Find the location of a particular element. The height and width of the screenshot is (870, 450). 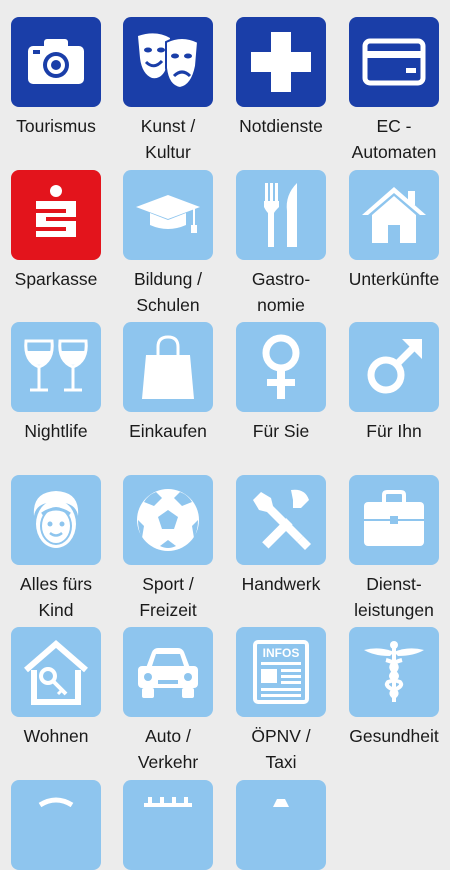

tile-gastronomie: Gastro- nomie is located at coordinates (281, 244).